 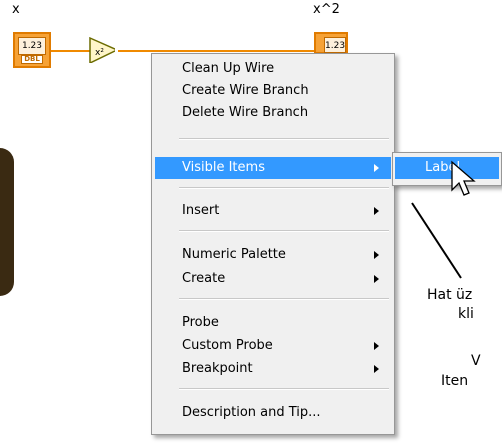 I want to click on annotation-text-line4: Iten, so click(x=455, y=381).